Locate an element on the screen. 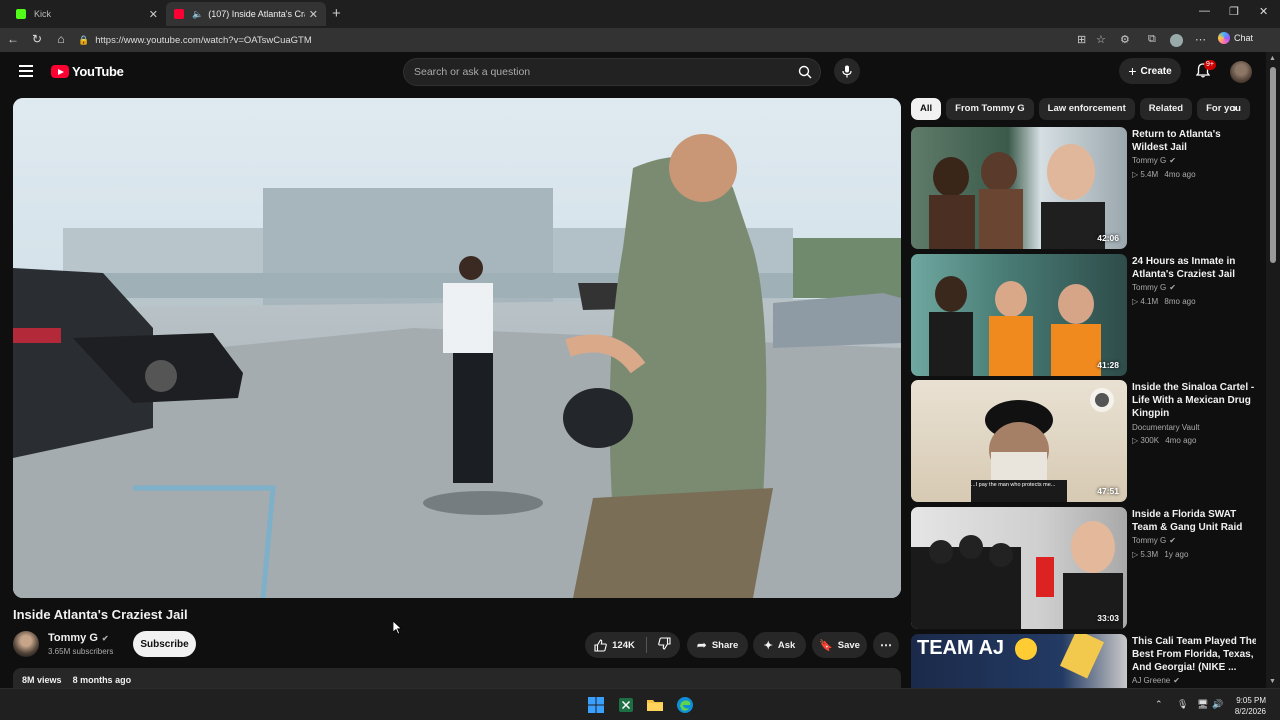  speaker-icon: 🔈 is located at coordinates (197, 14).